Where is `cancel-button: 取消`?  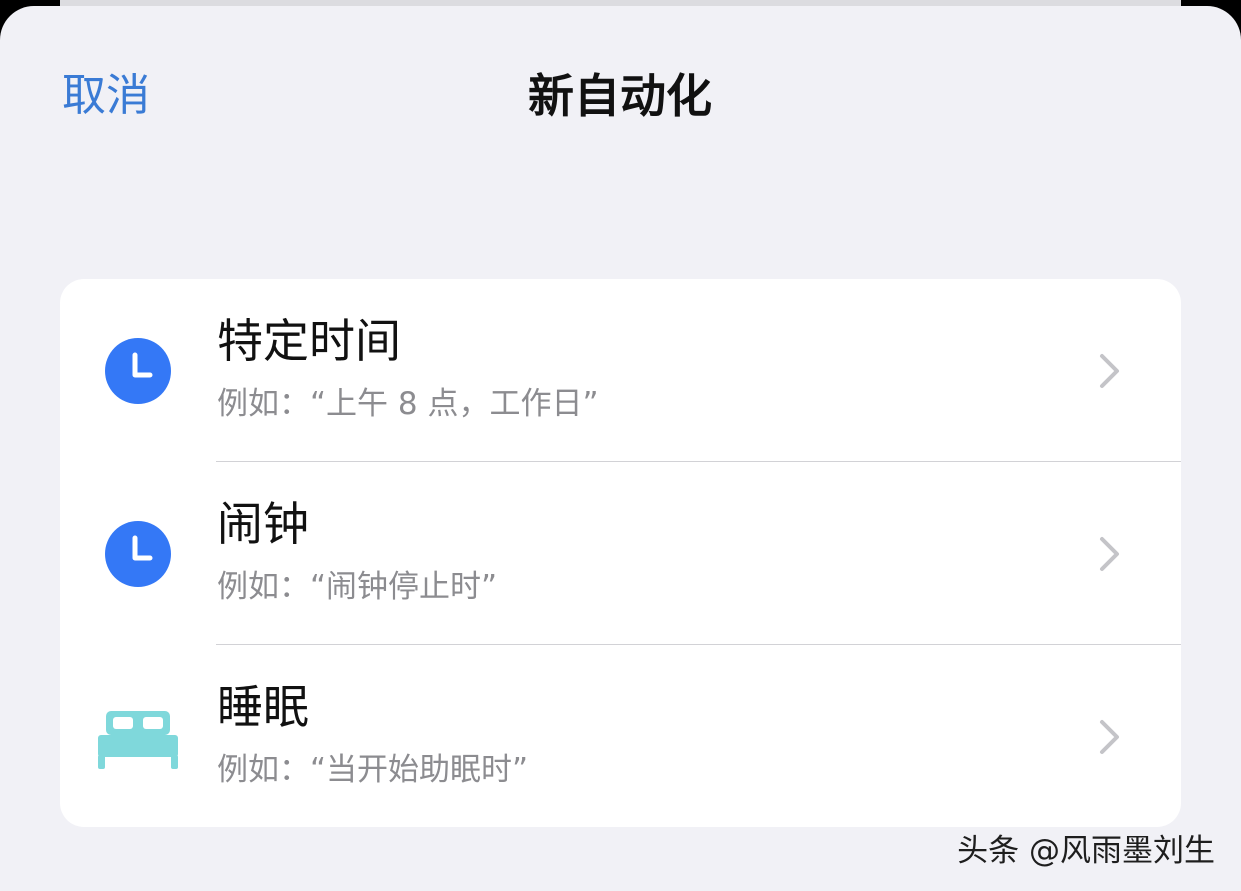 cancel-button: 取消 is located at coordinates (106, 96).